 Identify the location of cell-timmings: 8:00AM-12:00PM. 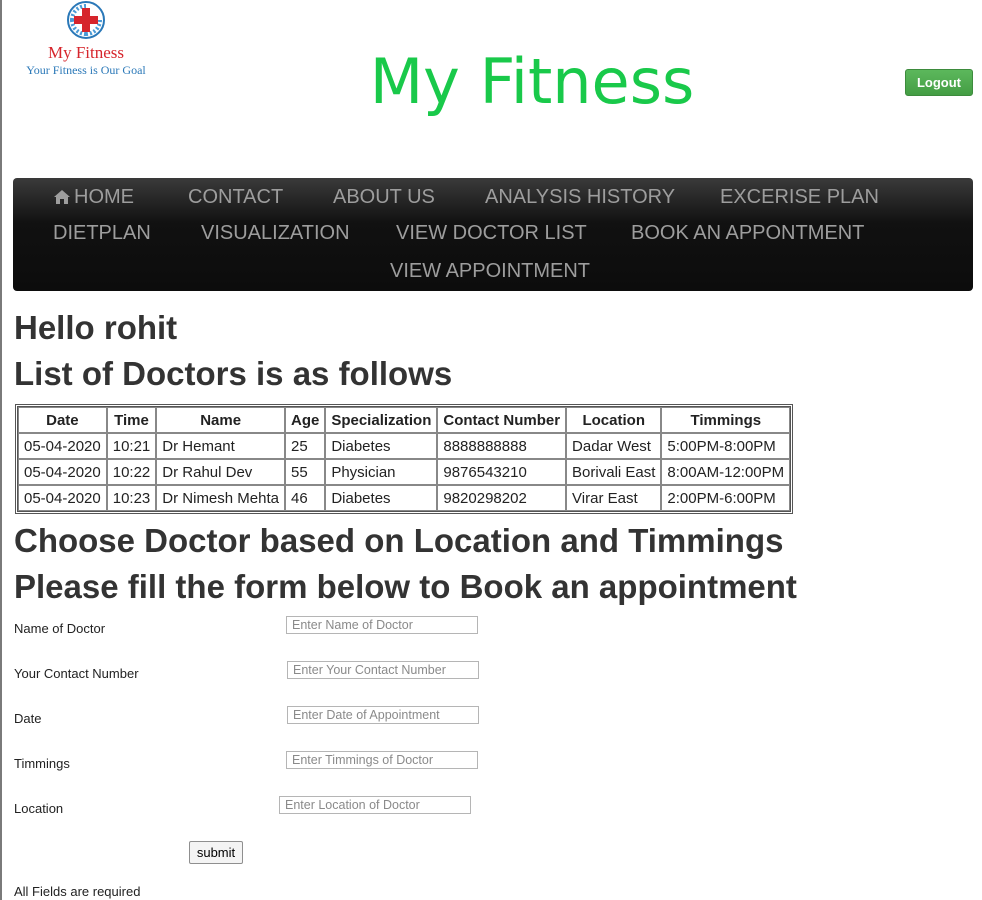
(726, 472).